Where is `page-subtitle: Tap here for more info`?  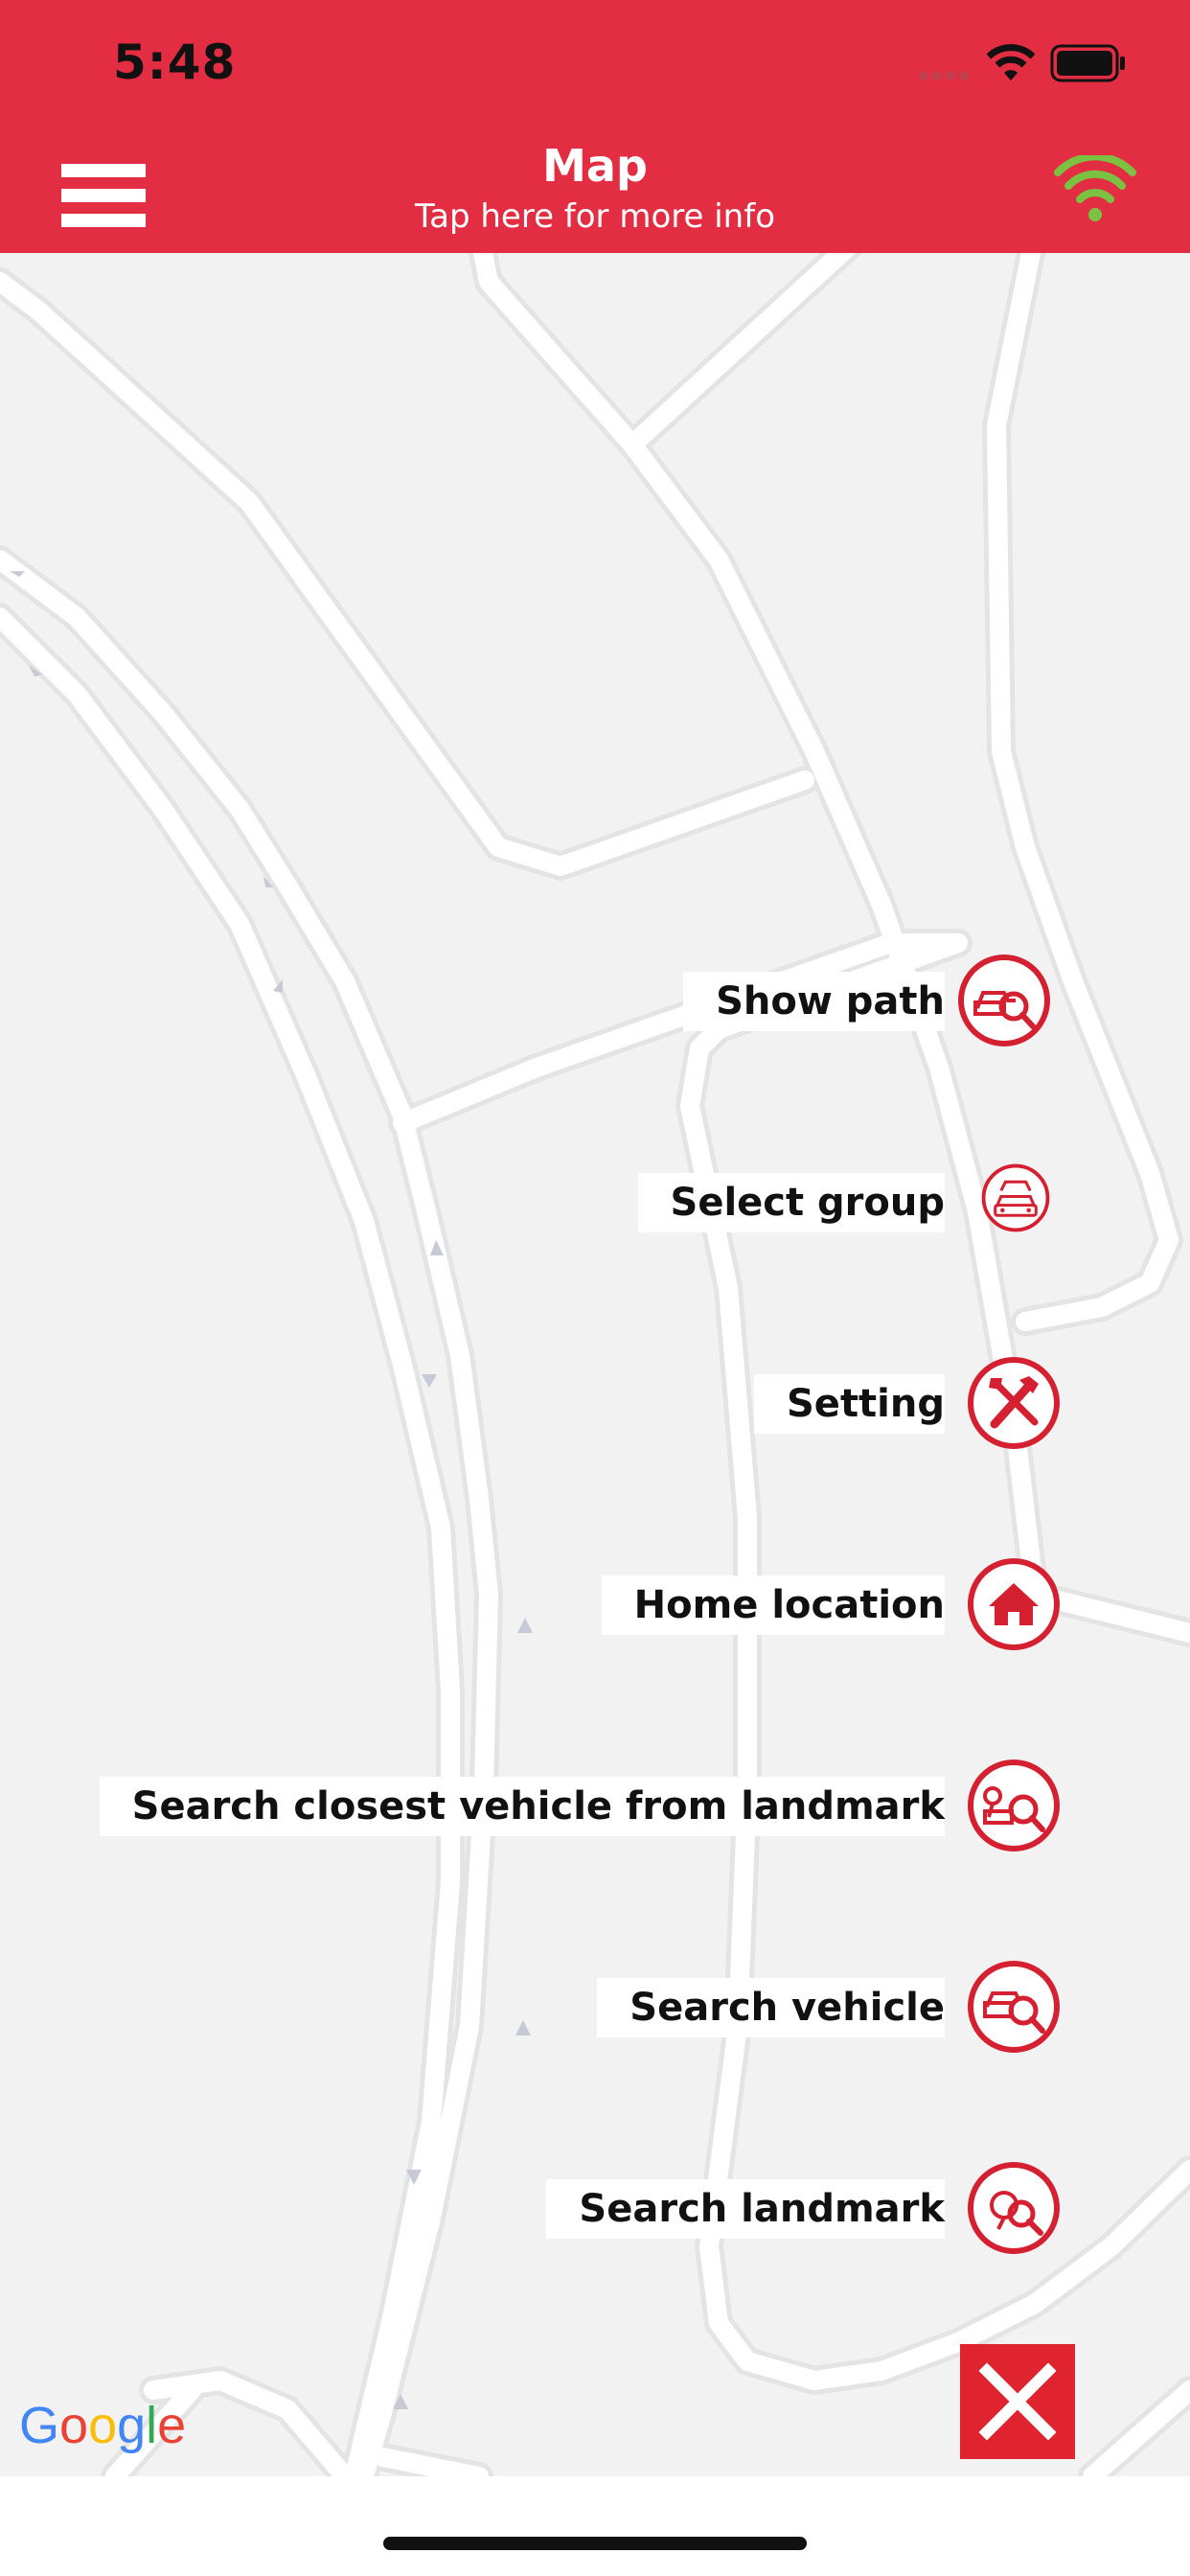 page-subtitle: Tap here for more info is located at coordinates (595, 216).